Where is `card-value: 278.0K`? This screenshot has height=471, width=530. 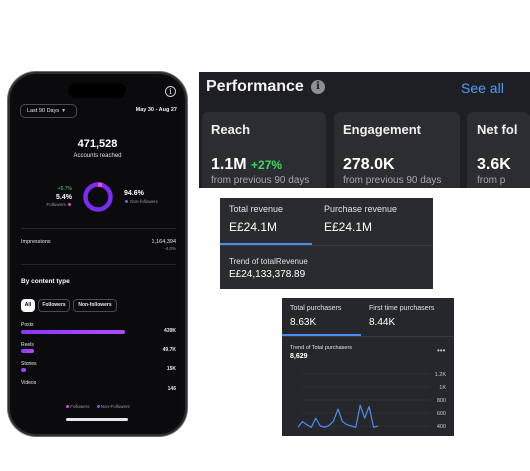
card-value: 278.0K is located at coordinates (369, 164).